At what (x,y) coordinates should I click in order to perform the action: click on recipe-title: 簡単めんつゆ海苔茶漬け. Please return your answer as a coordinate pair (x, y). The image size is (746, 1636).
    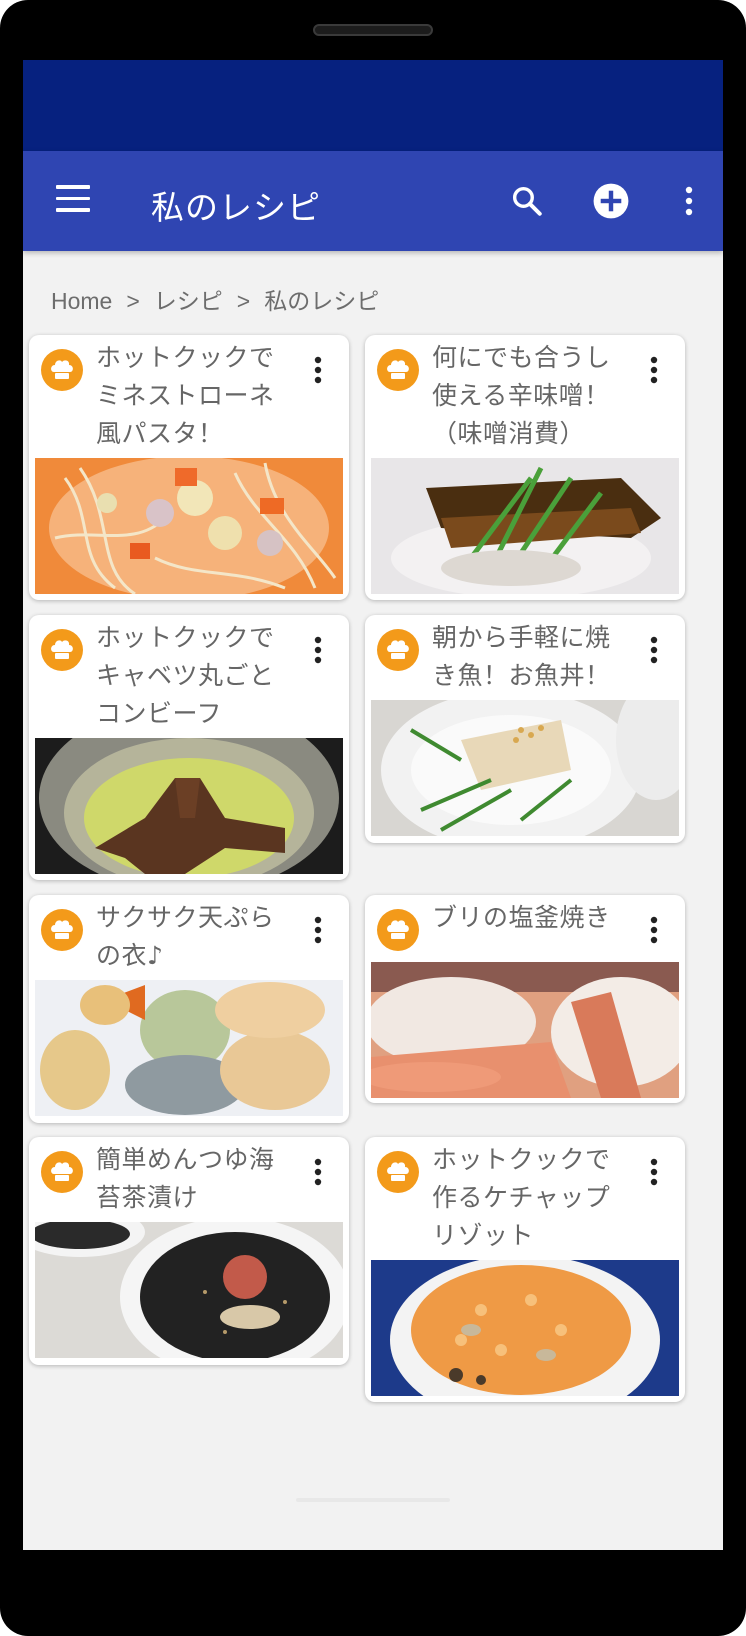
    Looking at the image, I should click on (185, 1178).